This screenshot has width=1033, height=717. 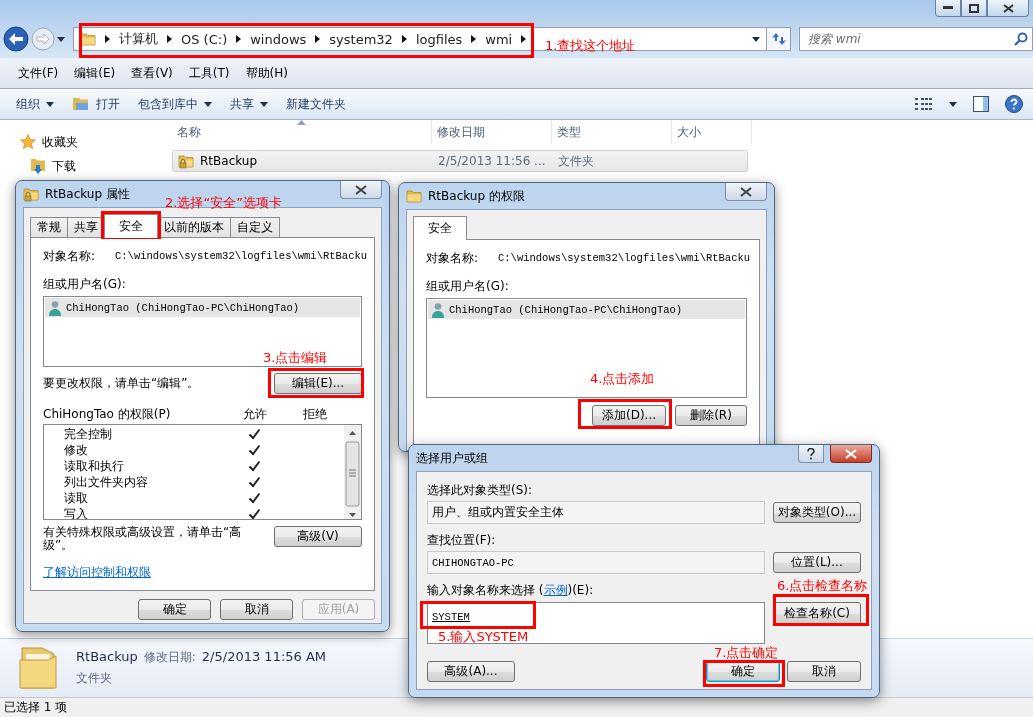 I want to click on preview-pane-icon, so click(x=981, y=104).